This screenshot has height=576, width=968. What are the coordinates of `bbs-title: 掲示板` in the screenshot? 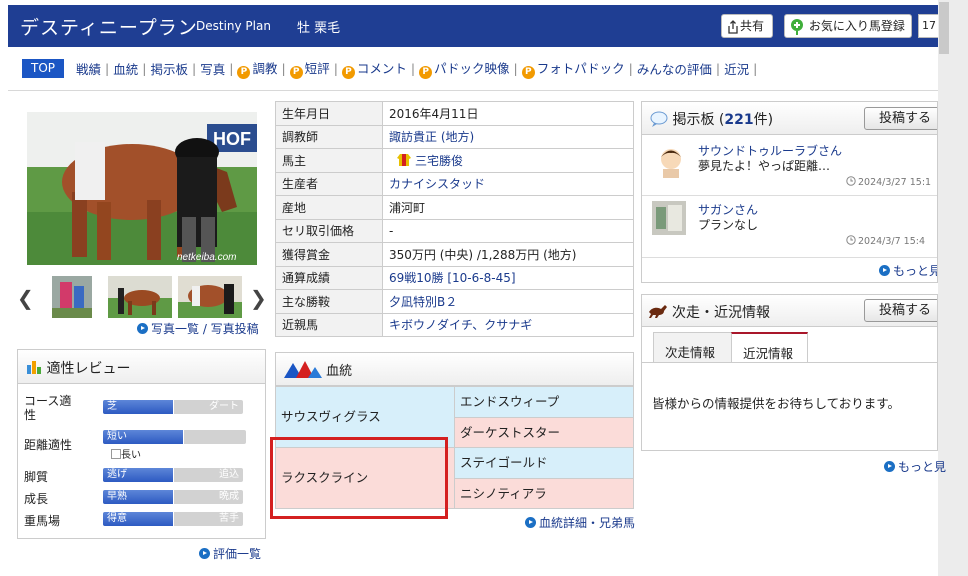 It's located at (693, 120).